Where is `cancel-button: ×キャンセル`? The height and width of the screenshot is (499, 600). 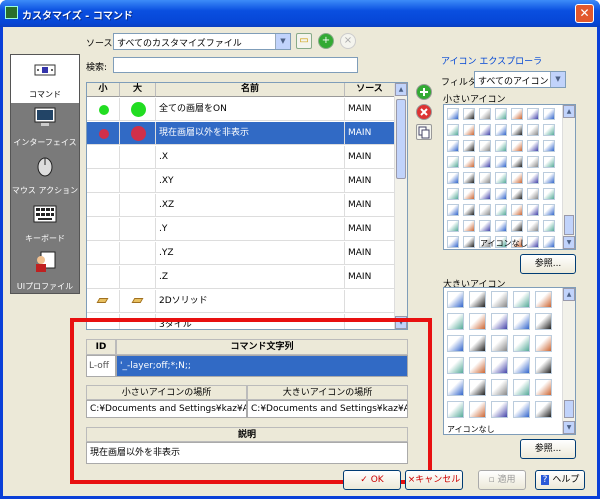
cancel-button: ×キャンセル is located at coordinates (434, 480).